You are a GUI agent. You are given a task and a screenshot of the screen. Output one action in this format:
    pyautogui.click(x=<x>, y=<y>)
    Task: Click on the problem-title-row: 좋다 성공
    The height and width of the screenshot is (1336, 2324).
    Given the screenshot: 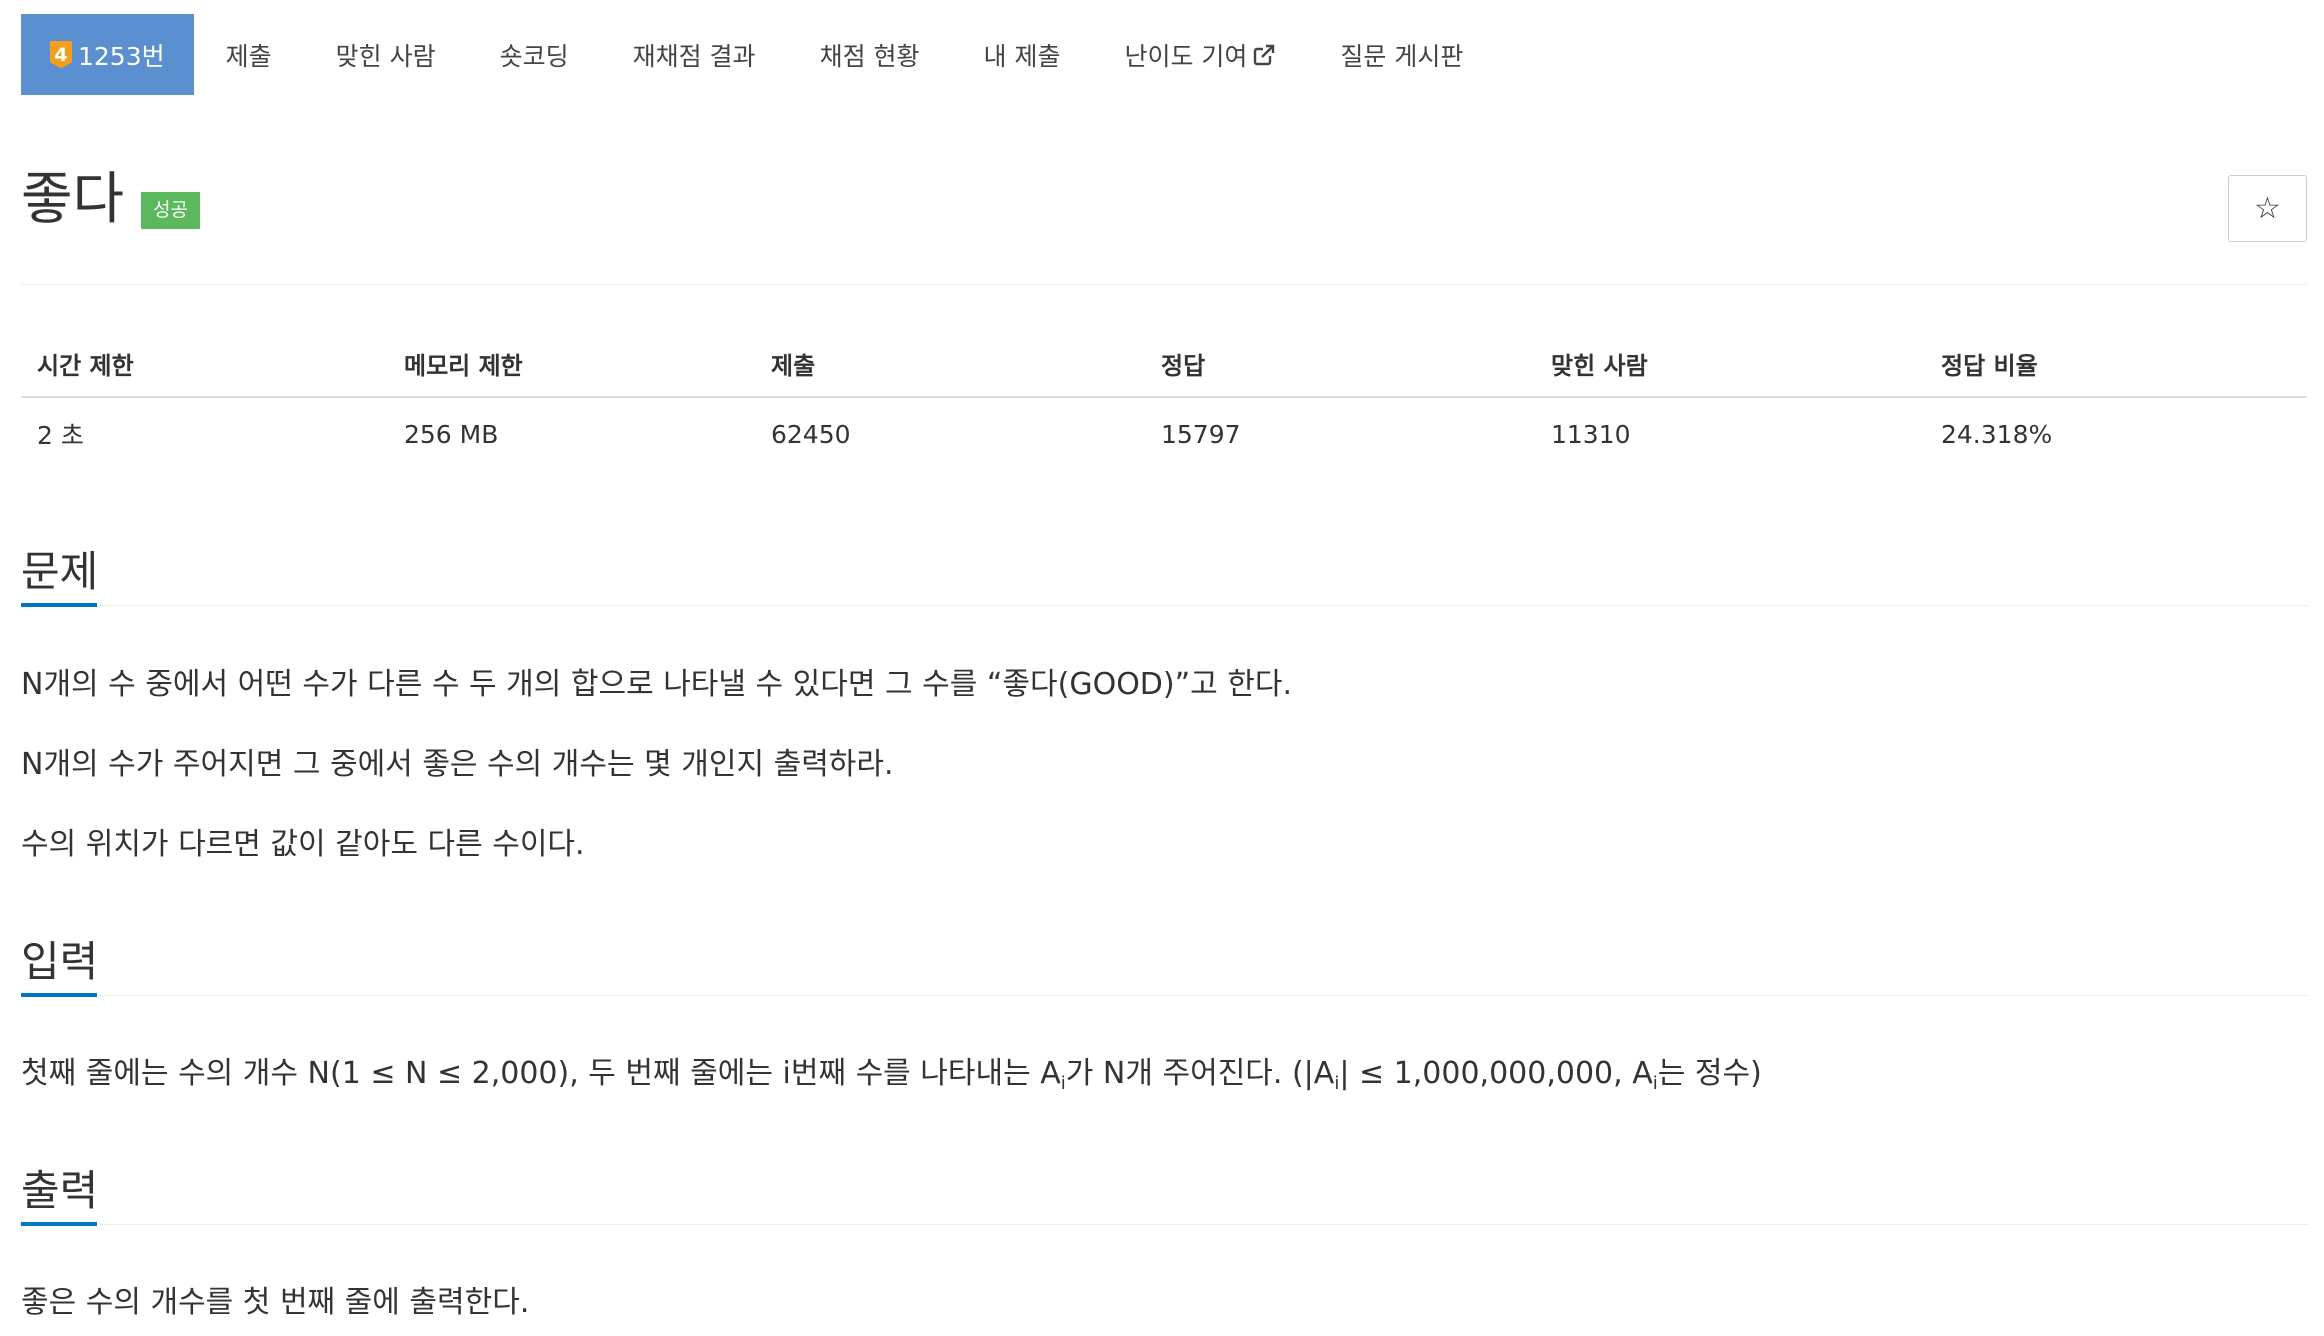 What is the action you would take?
    pyautogui.click(x=111, y=199)
    